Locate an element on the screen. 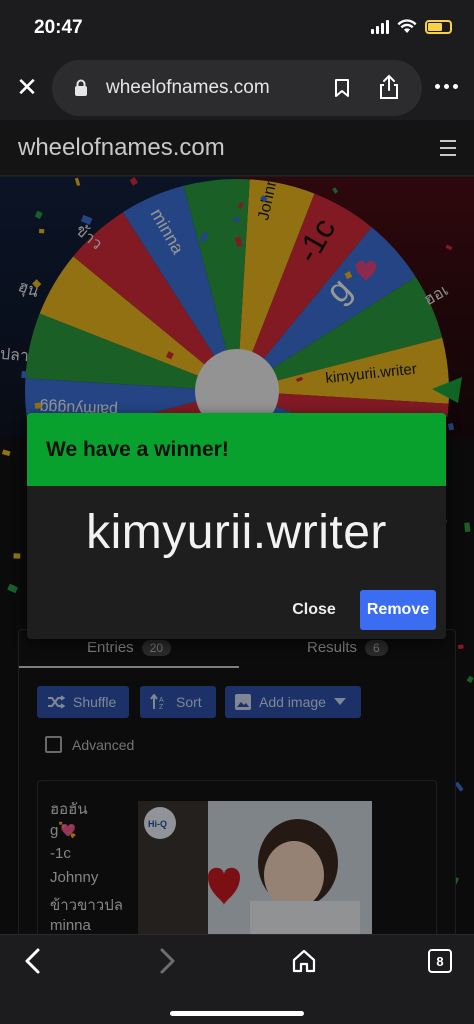  tab-count-button: 8 is located at coordinates (440, 961).